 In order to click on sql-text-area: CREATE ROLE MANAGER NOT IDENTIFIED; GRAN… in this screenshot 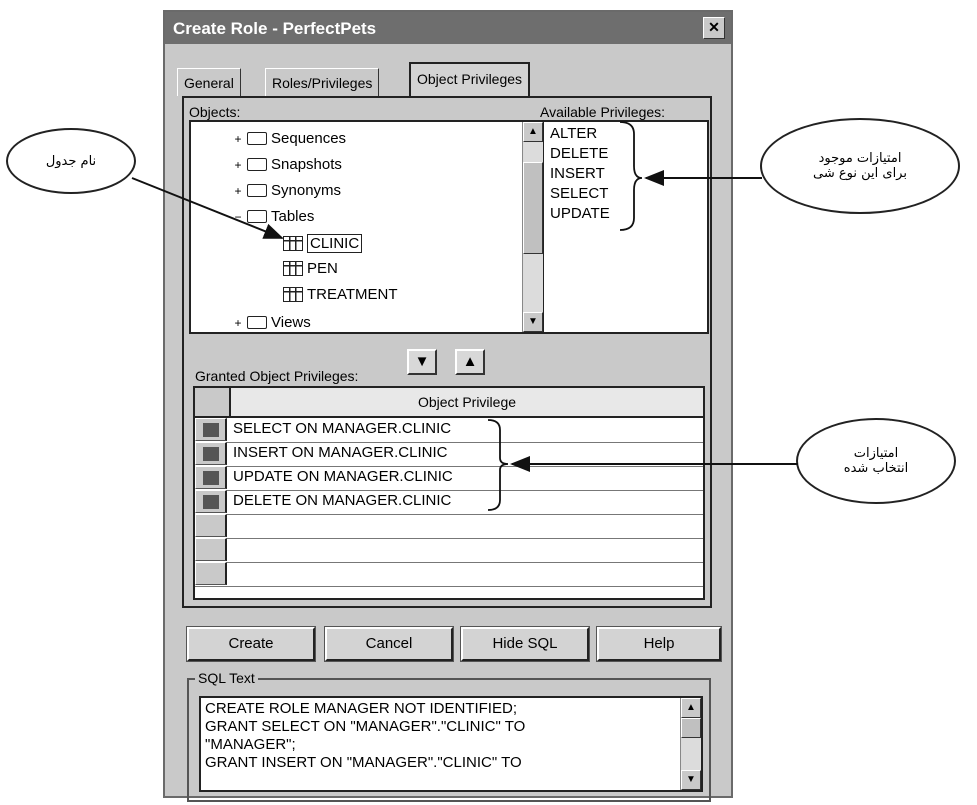, I will do `click(451, 744)`.